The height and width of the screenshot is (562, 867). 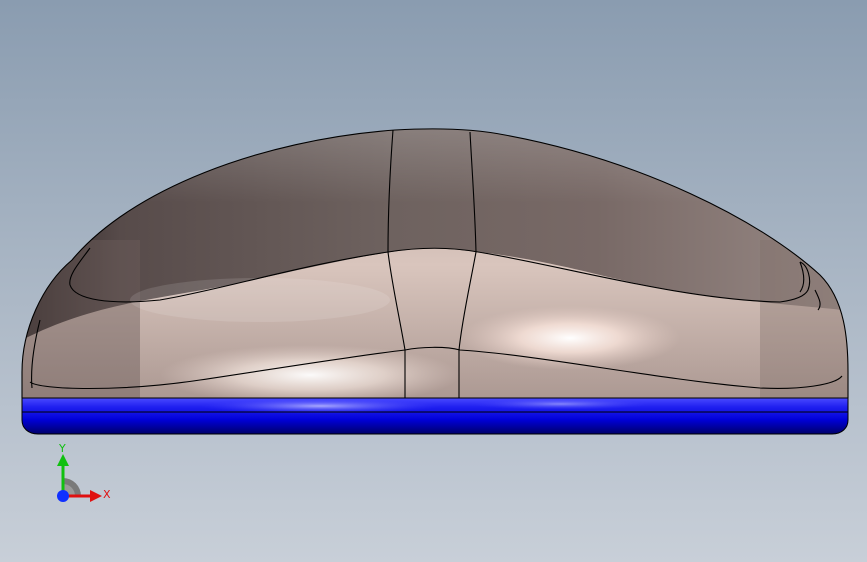 I want to click on x-axis-label: X, so click(x=107, y=494).